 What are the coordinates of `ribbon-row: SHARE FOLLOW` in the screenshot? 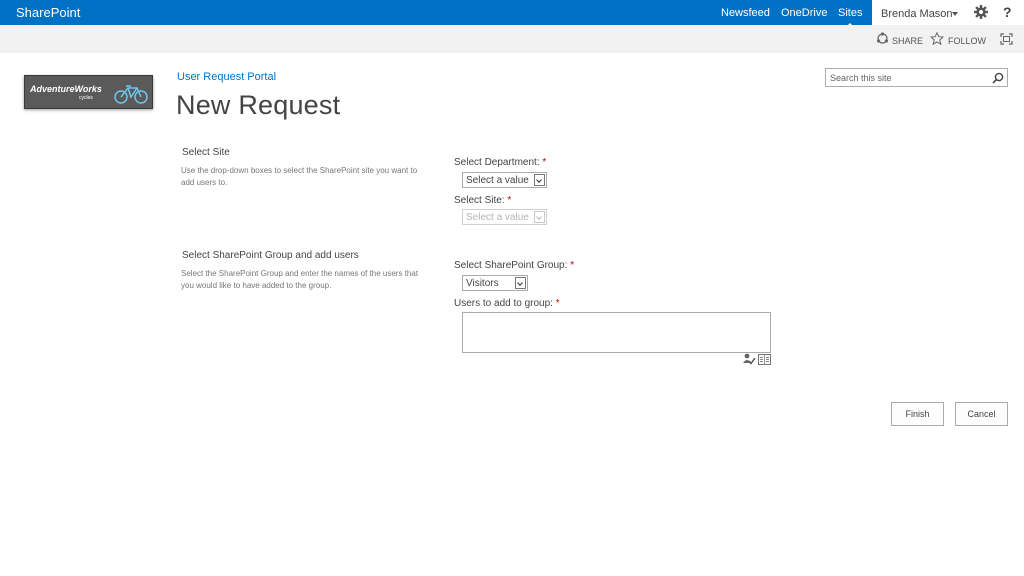 It's located at (512, 39).